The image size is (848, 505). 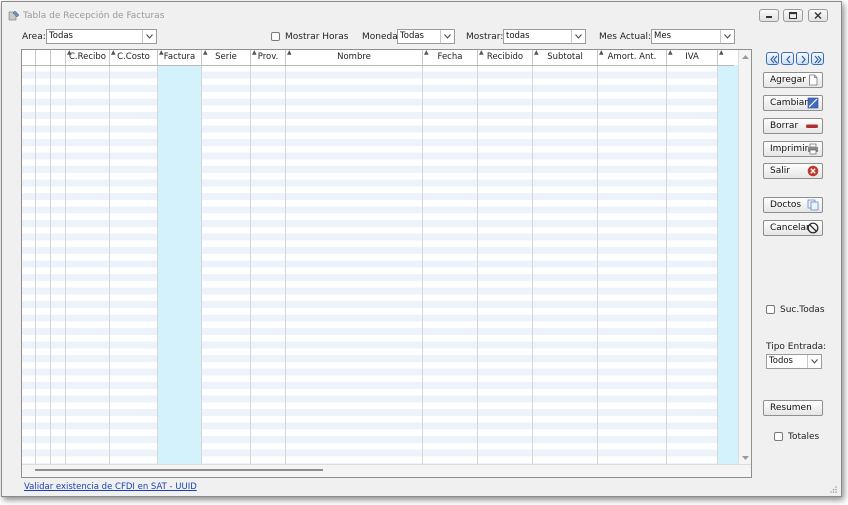 What do you see at coordinates (101, 36) in the screenshot?
I see `area-select: Todas` at bounding box center [101, 36].